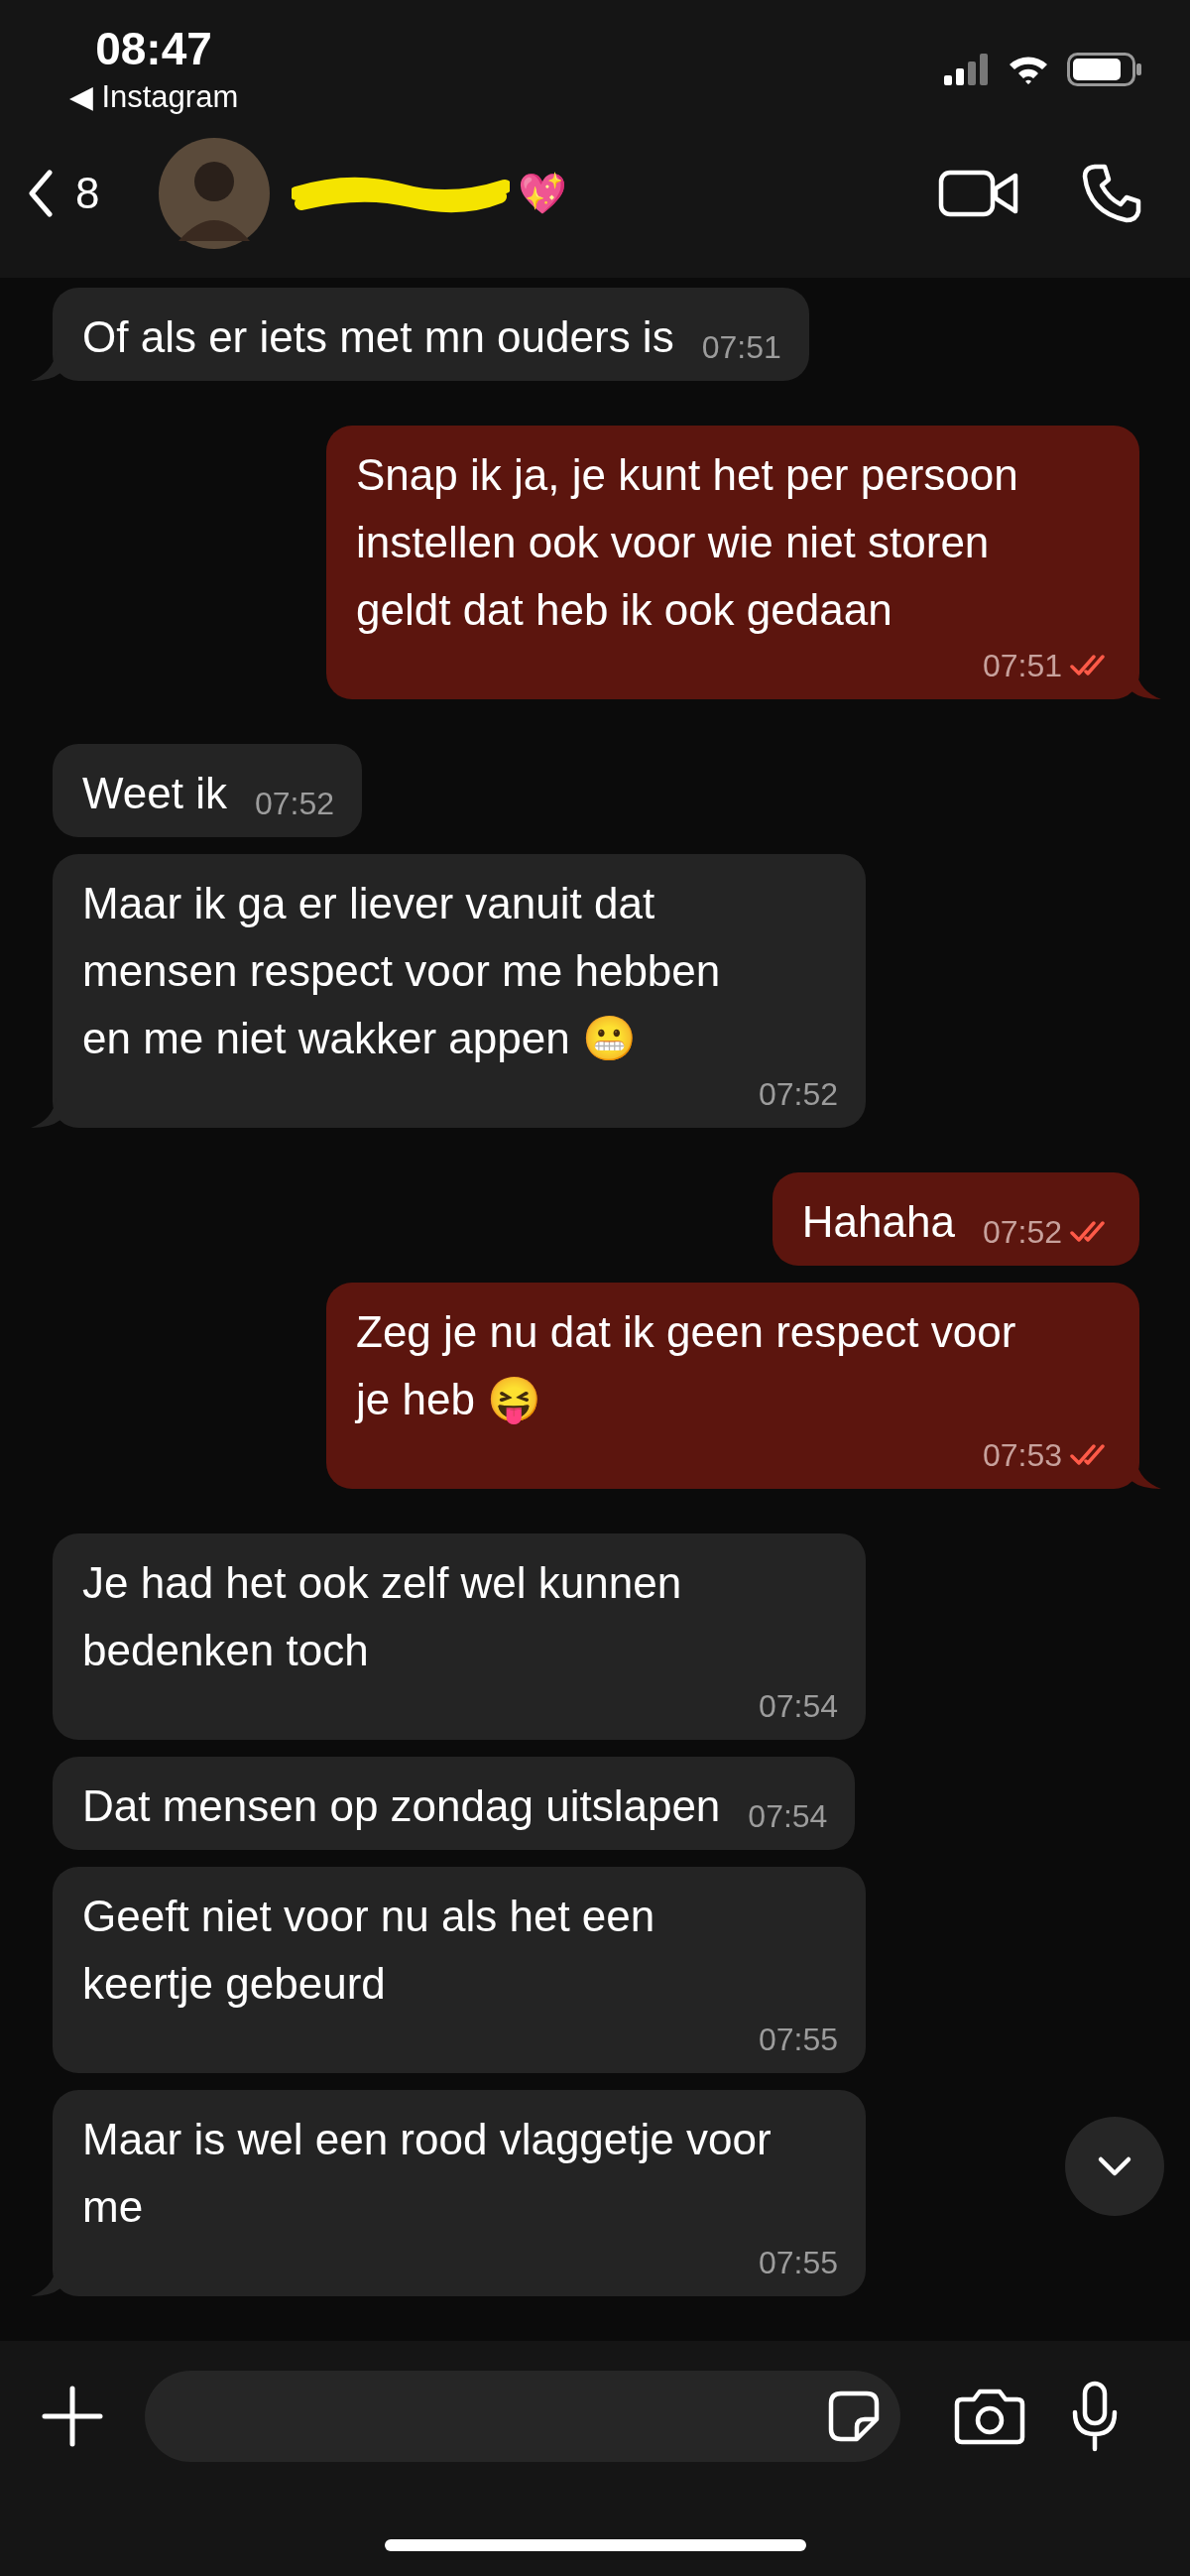 The width and height of the screenshot is (1190, 2576). Describe the element at coordinates (378, 337) in the screenshot. I see `message-text: Of als er iets met mn ouders is` at that location.